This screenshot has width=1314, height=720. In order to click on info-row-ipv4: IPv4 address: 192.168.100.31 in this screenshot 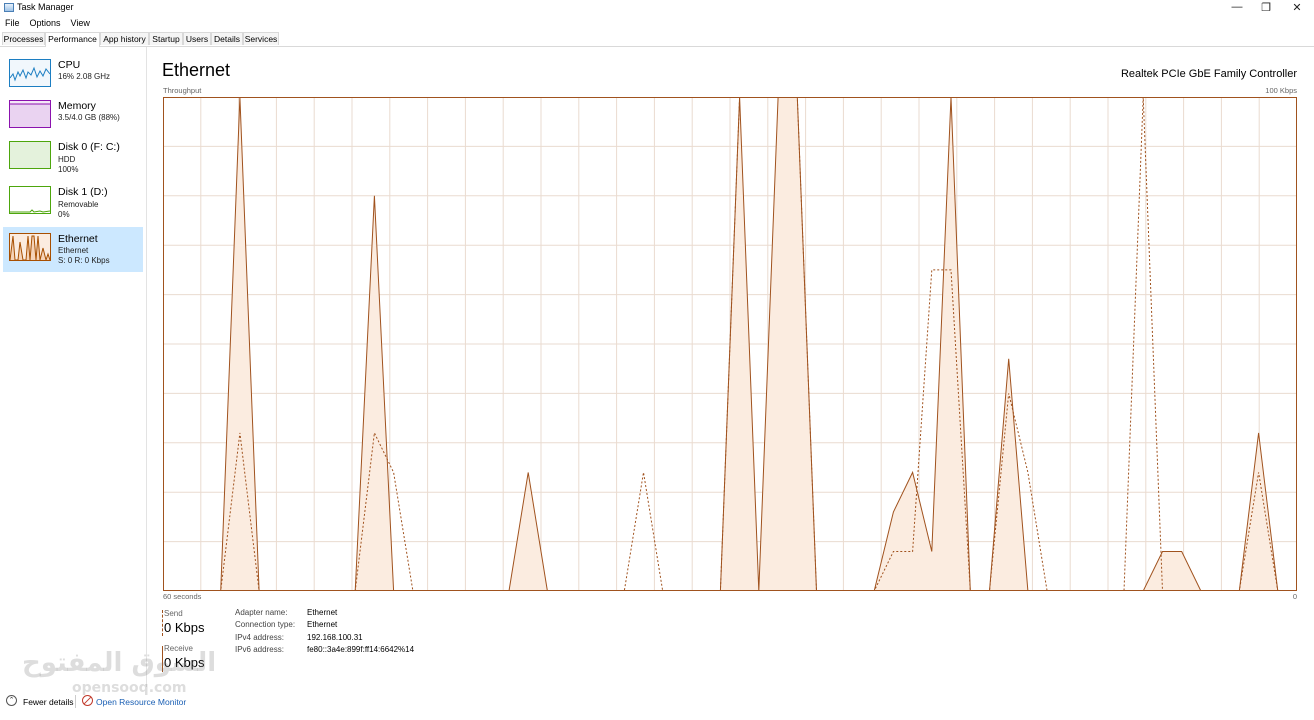, I will do `click(324, 639)`.